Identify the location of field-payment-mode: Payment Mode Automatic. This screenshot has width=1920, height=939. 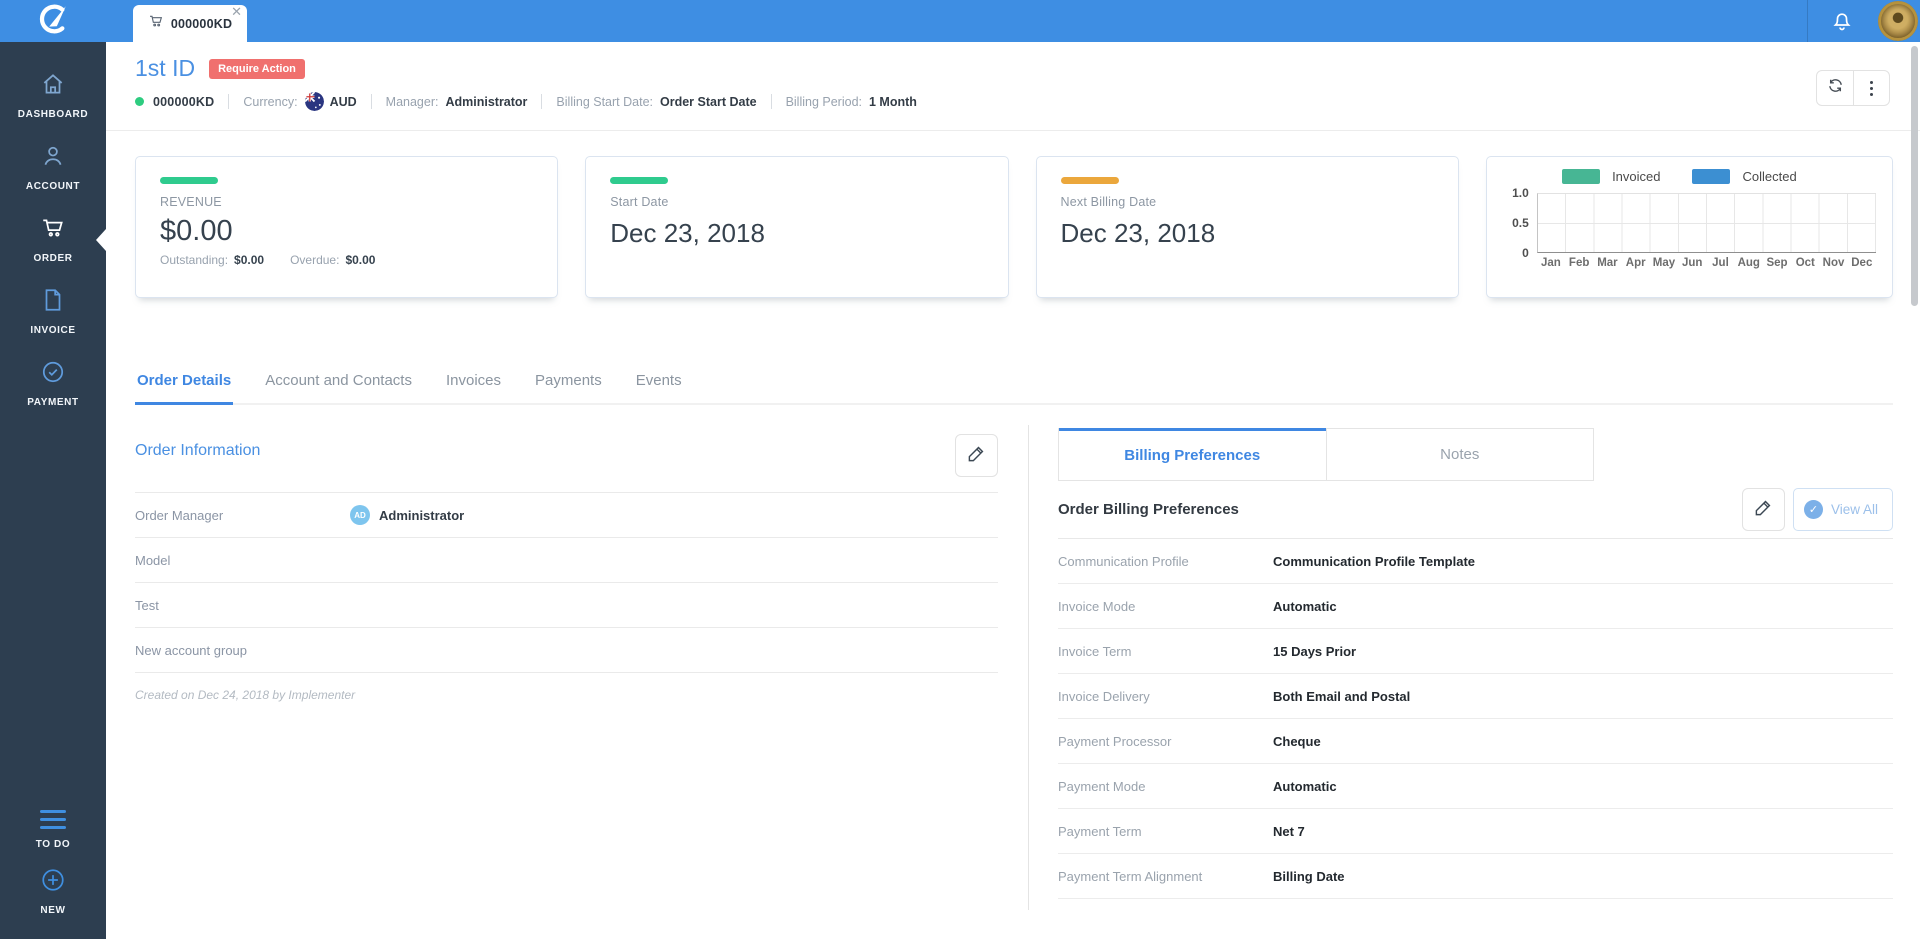
(1475, 786).